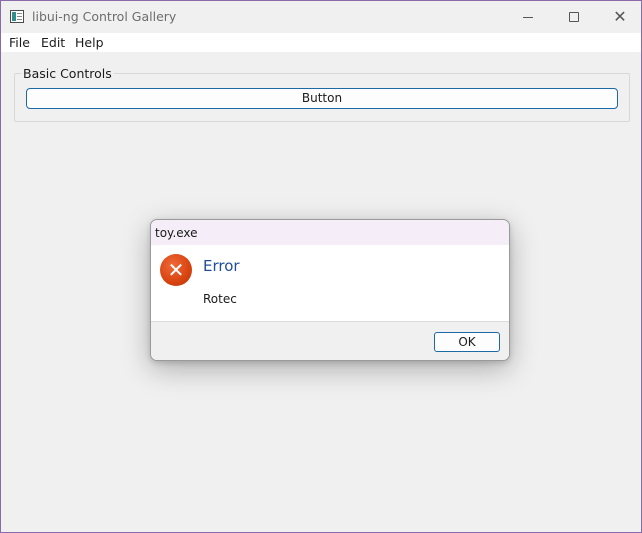 The image size is (642, 533). I want to click on close-icon: ✕, so click(620, 16).